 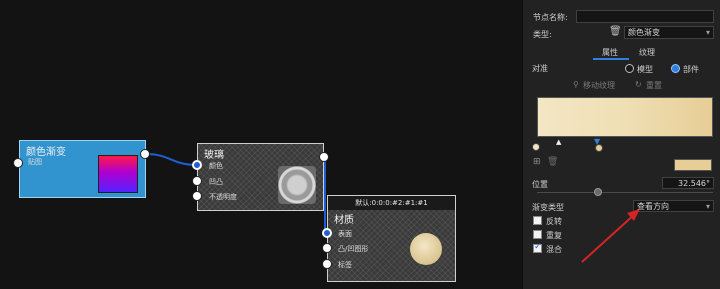 I want to click on glass-node: 玻璃 颜色 凹凸 不透明度, so click(x=260, y=177).